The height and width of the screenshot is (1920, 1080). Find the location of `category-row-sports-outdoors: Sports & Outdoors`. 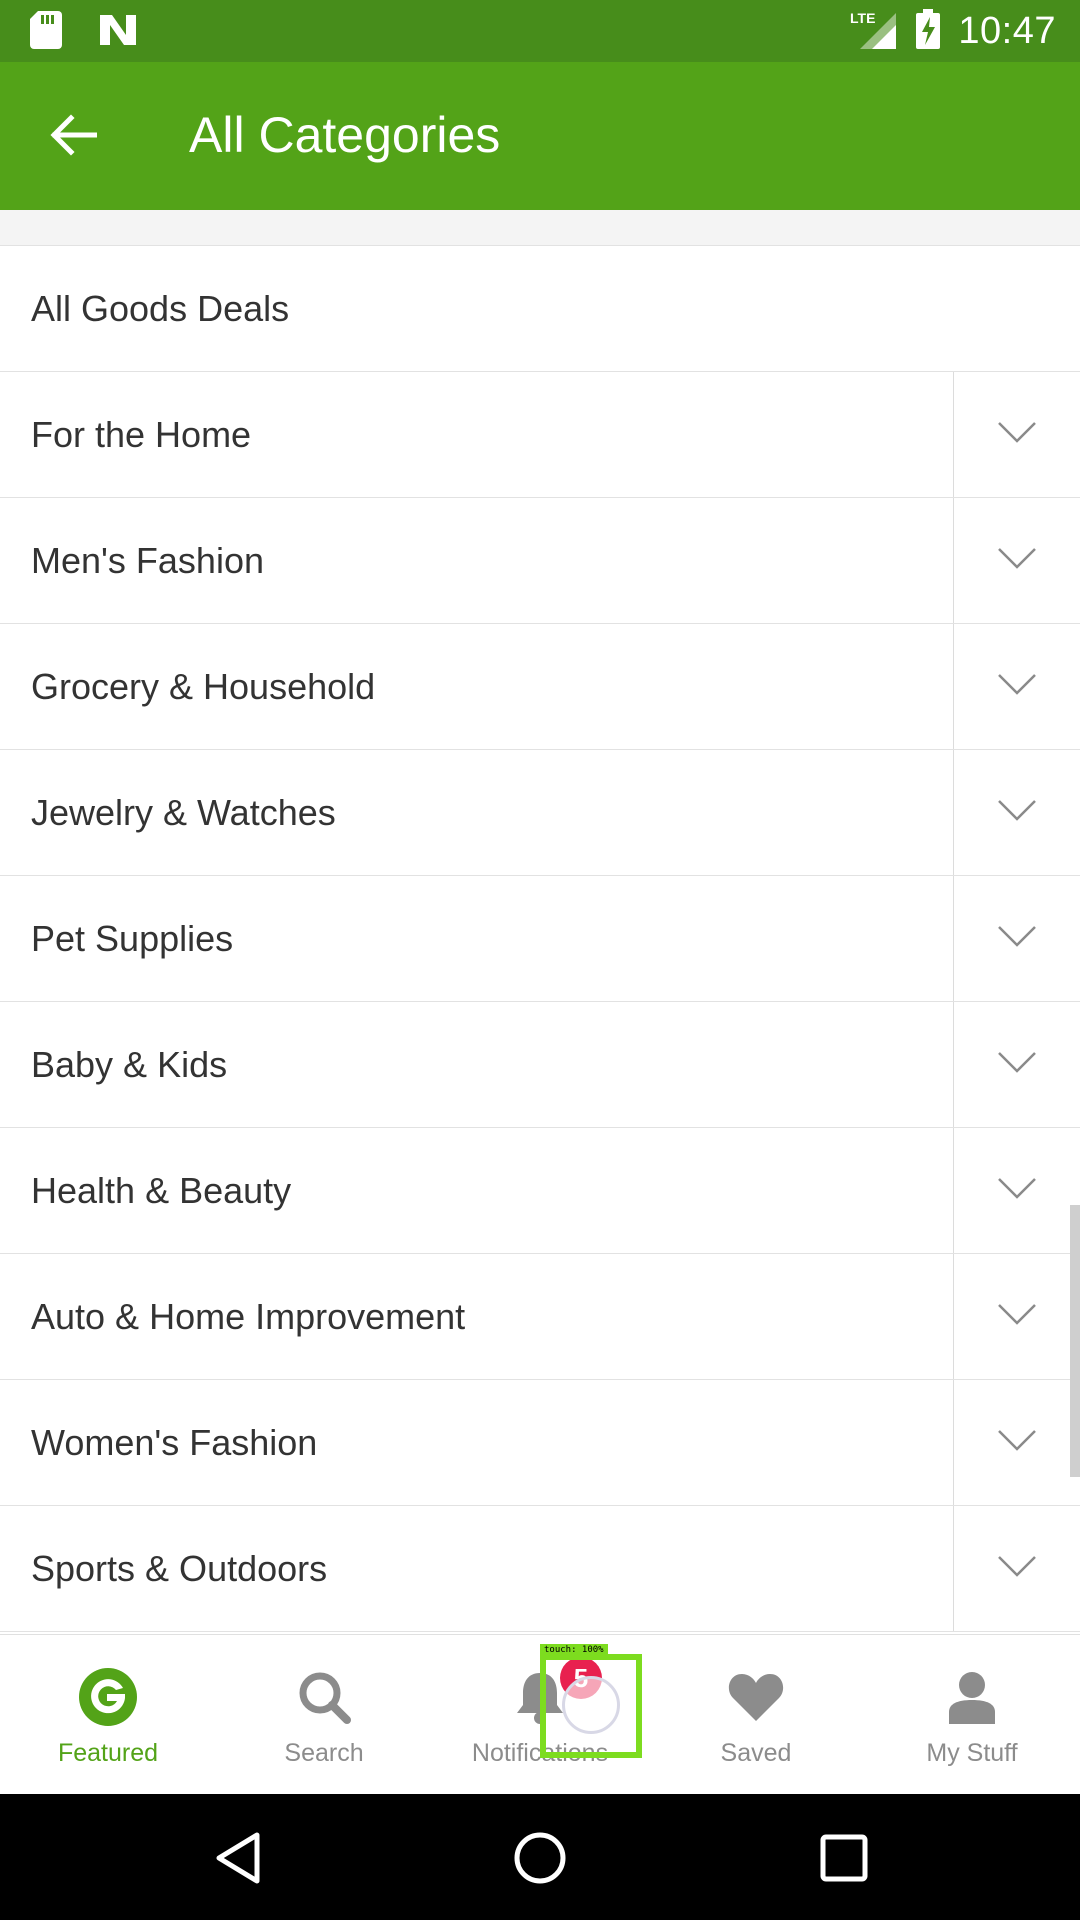

category-row-sports-outdoors: Sports & Outdoors is located at coordinates (540, 1569).